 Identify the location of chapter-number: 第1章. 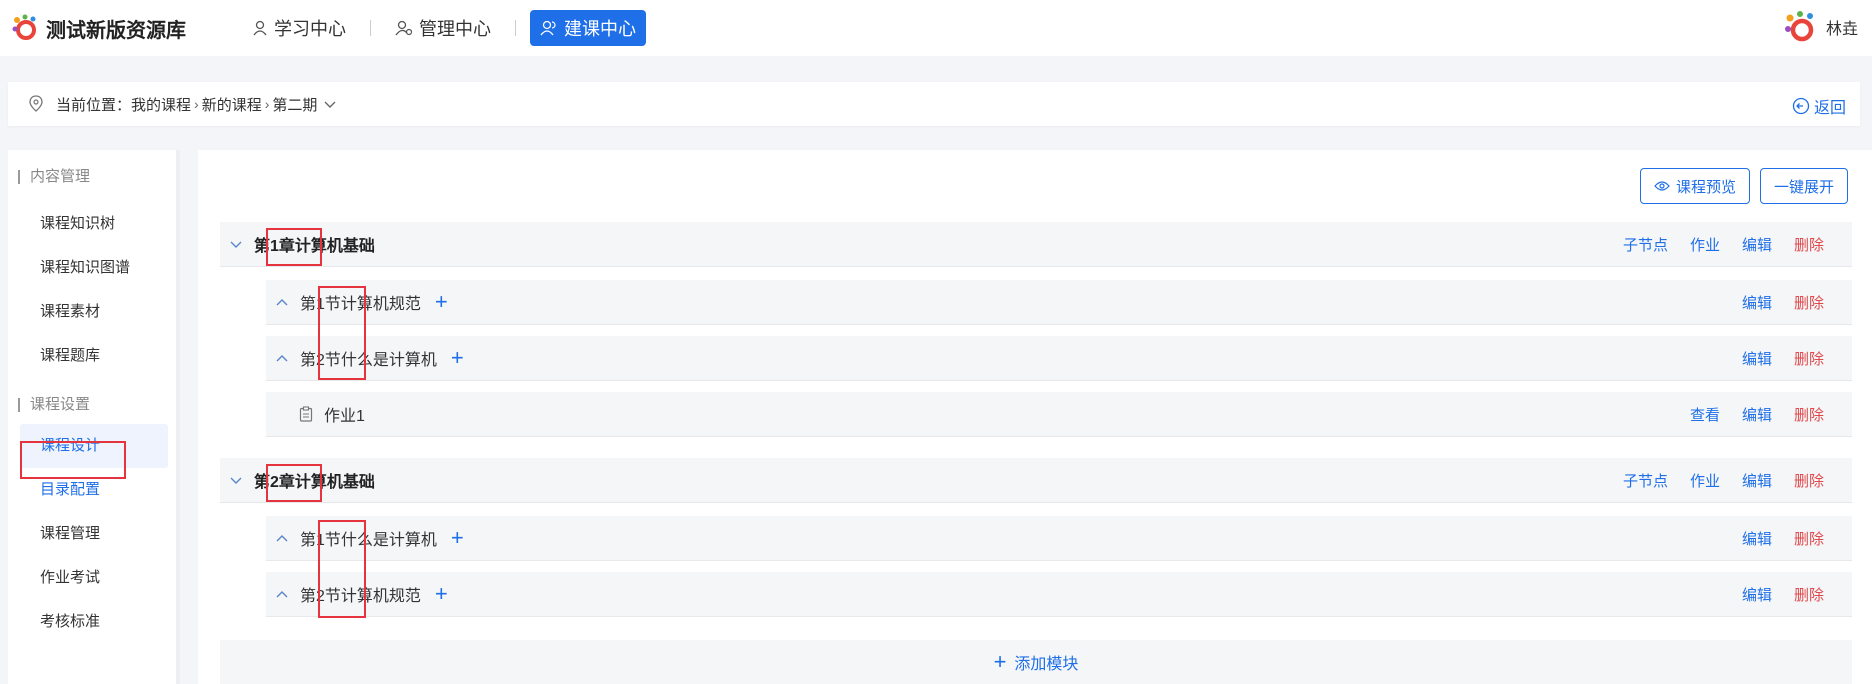
(274, 246).